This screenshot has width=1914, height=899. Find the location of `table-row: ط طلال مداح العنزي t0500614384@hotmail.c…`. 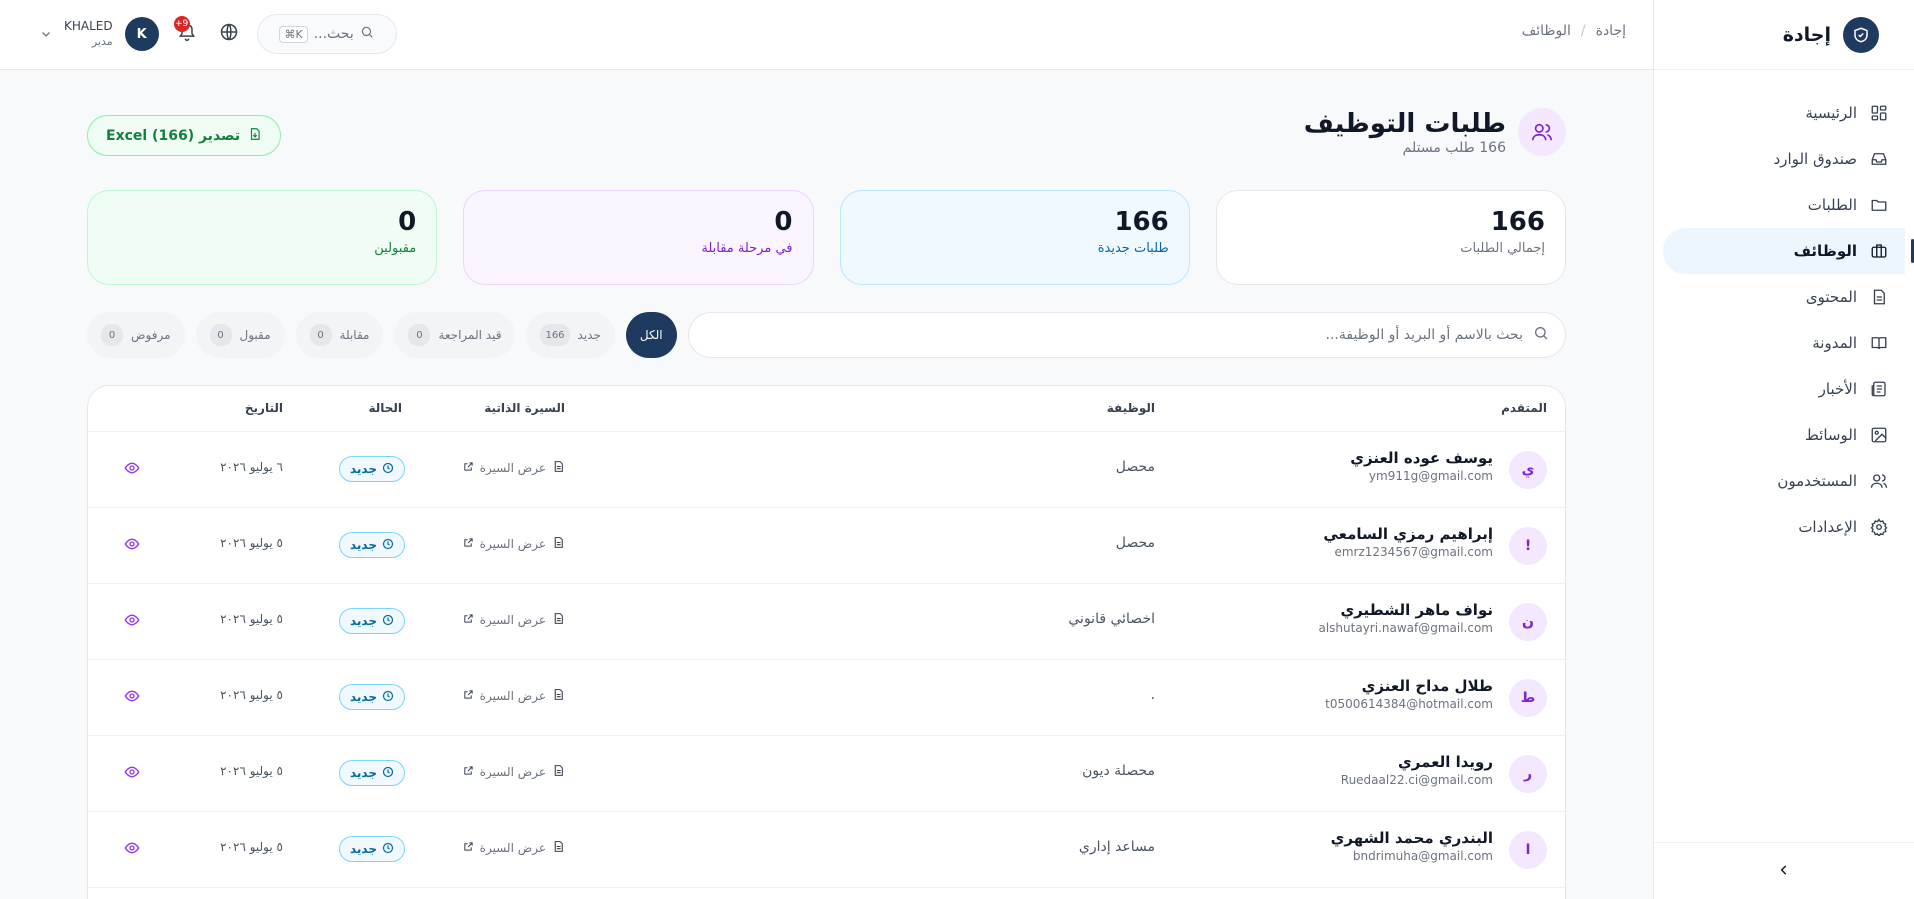

table-row: ط طلال مداح العنزي t0500614384@hotmail.c… is located at coordinates (826, 698).